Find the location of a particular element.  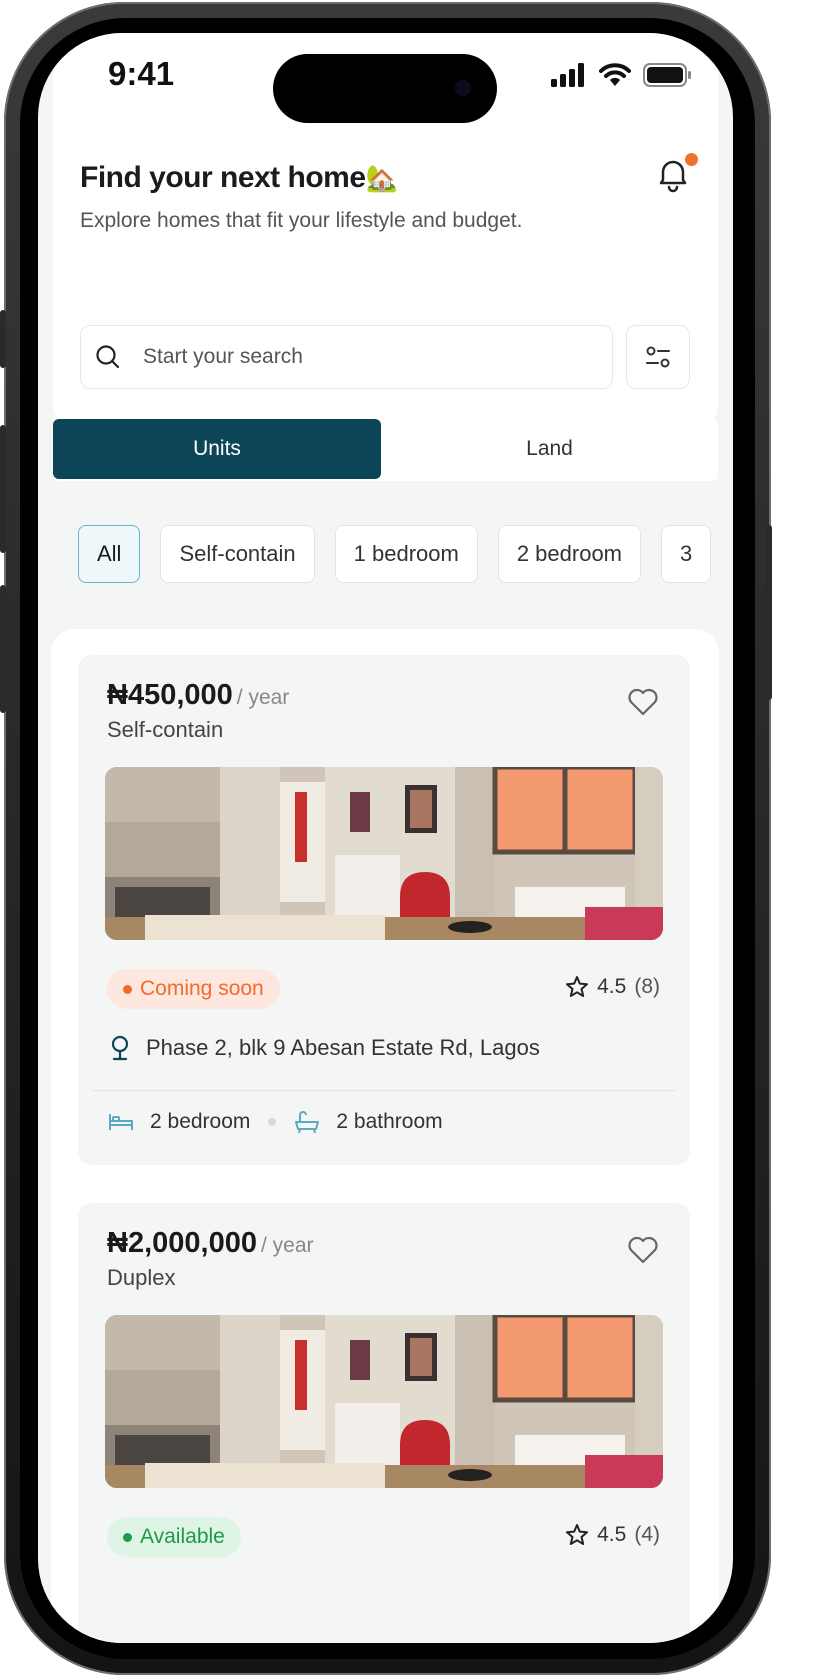

bathtub-icon is located at coordinates (307, 1122).